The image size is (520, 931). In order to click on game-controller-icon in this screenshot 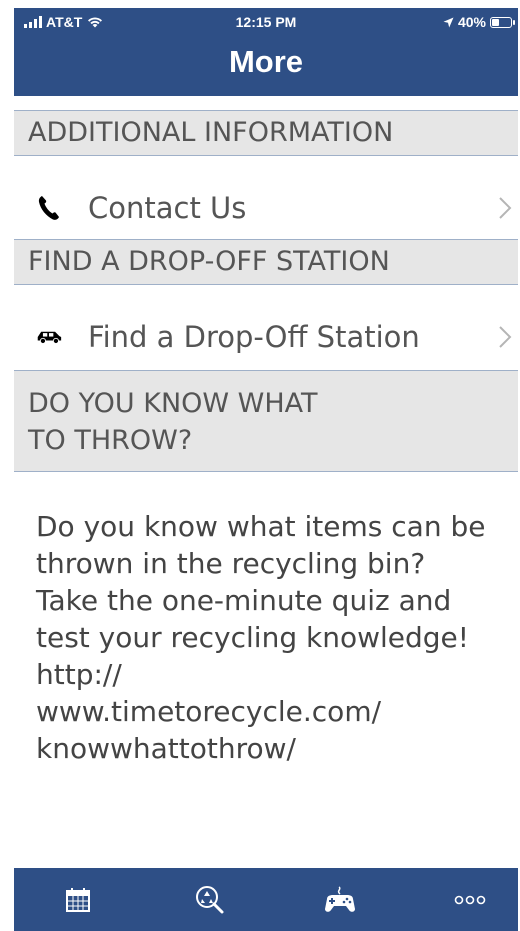, I will do `click(340, 898)`.